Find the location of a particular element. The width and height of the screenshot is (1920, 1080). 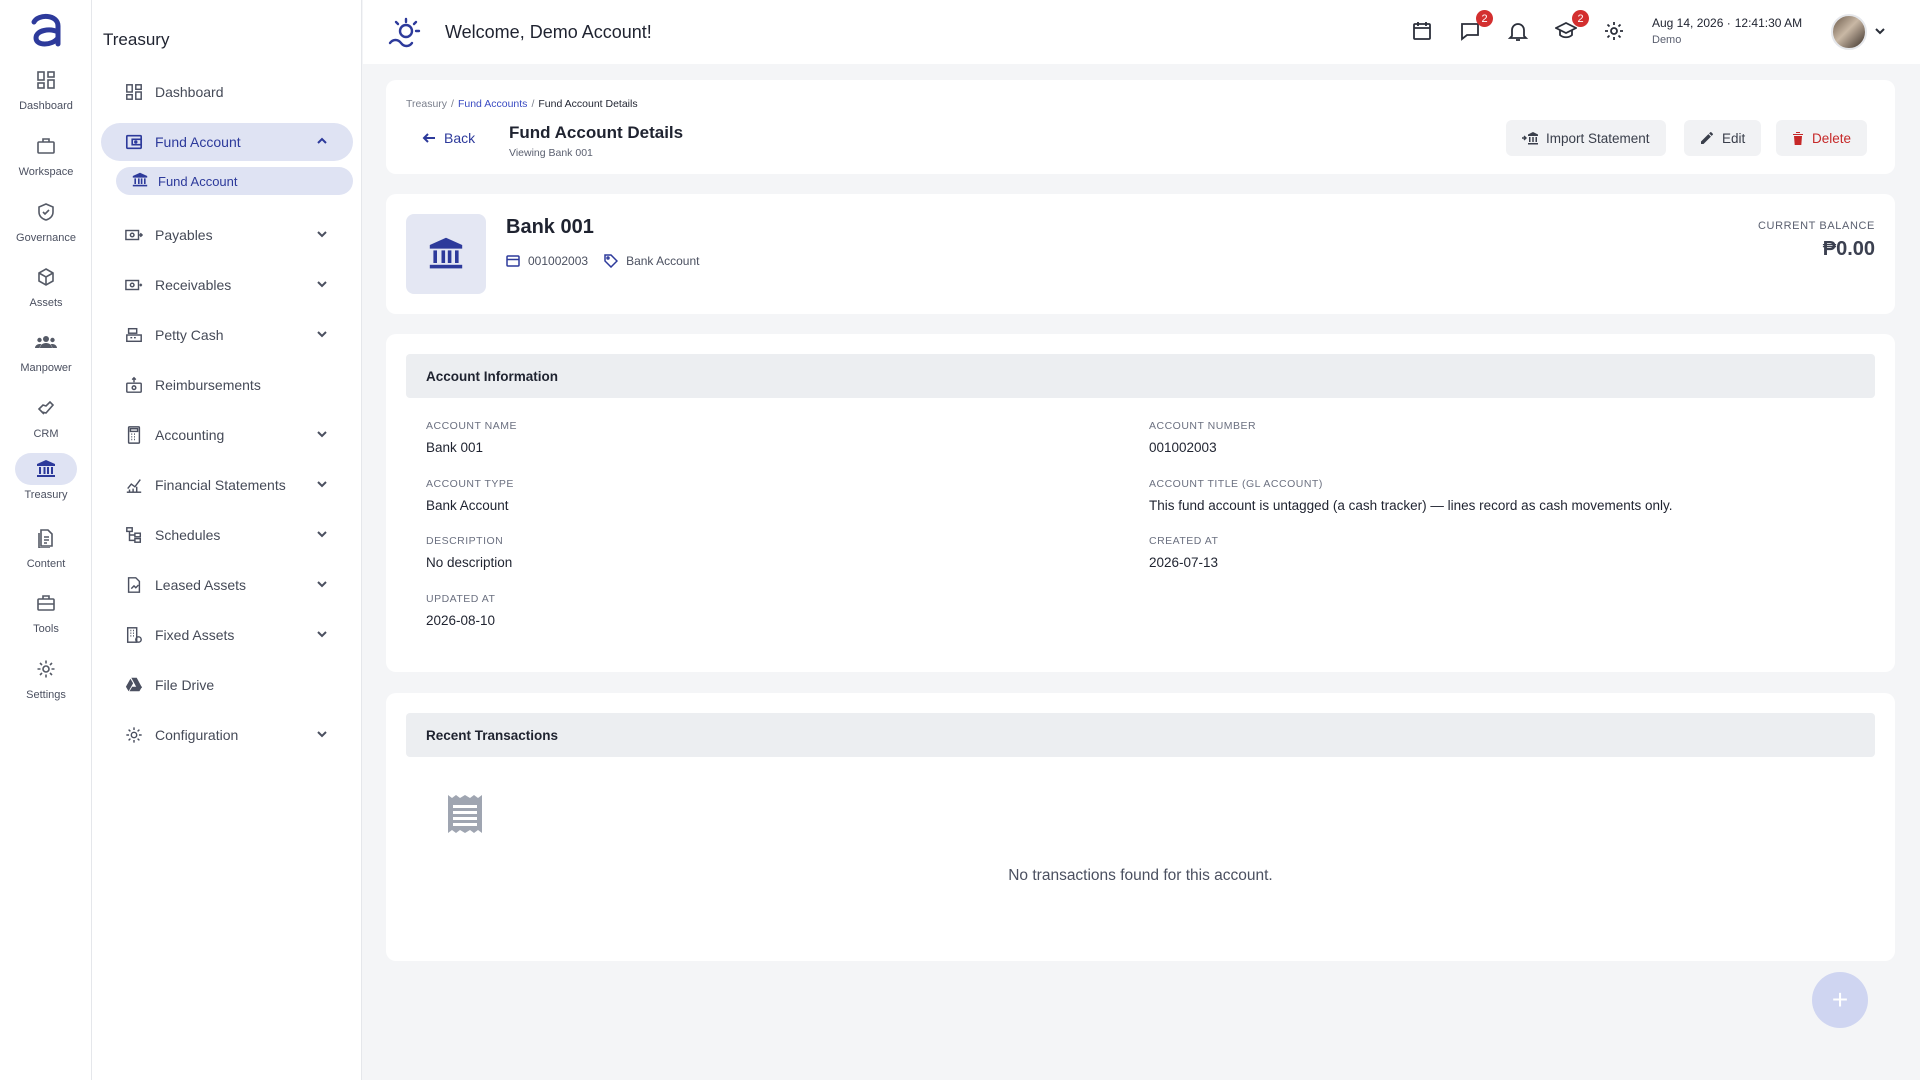

field-label: ACCOUNT TITLE (GL ACCOUNT) is located at coordinates (1236, 484).